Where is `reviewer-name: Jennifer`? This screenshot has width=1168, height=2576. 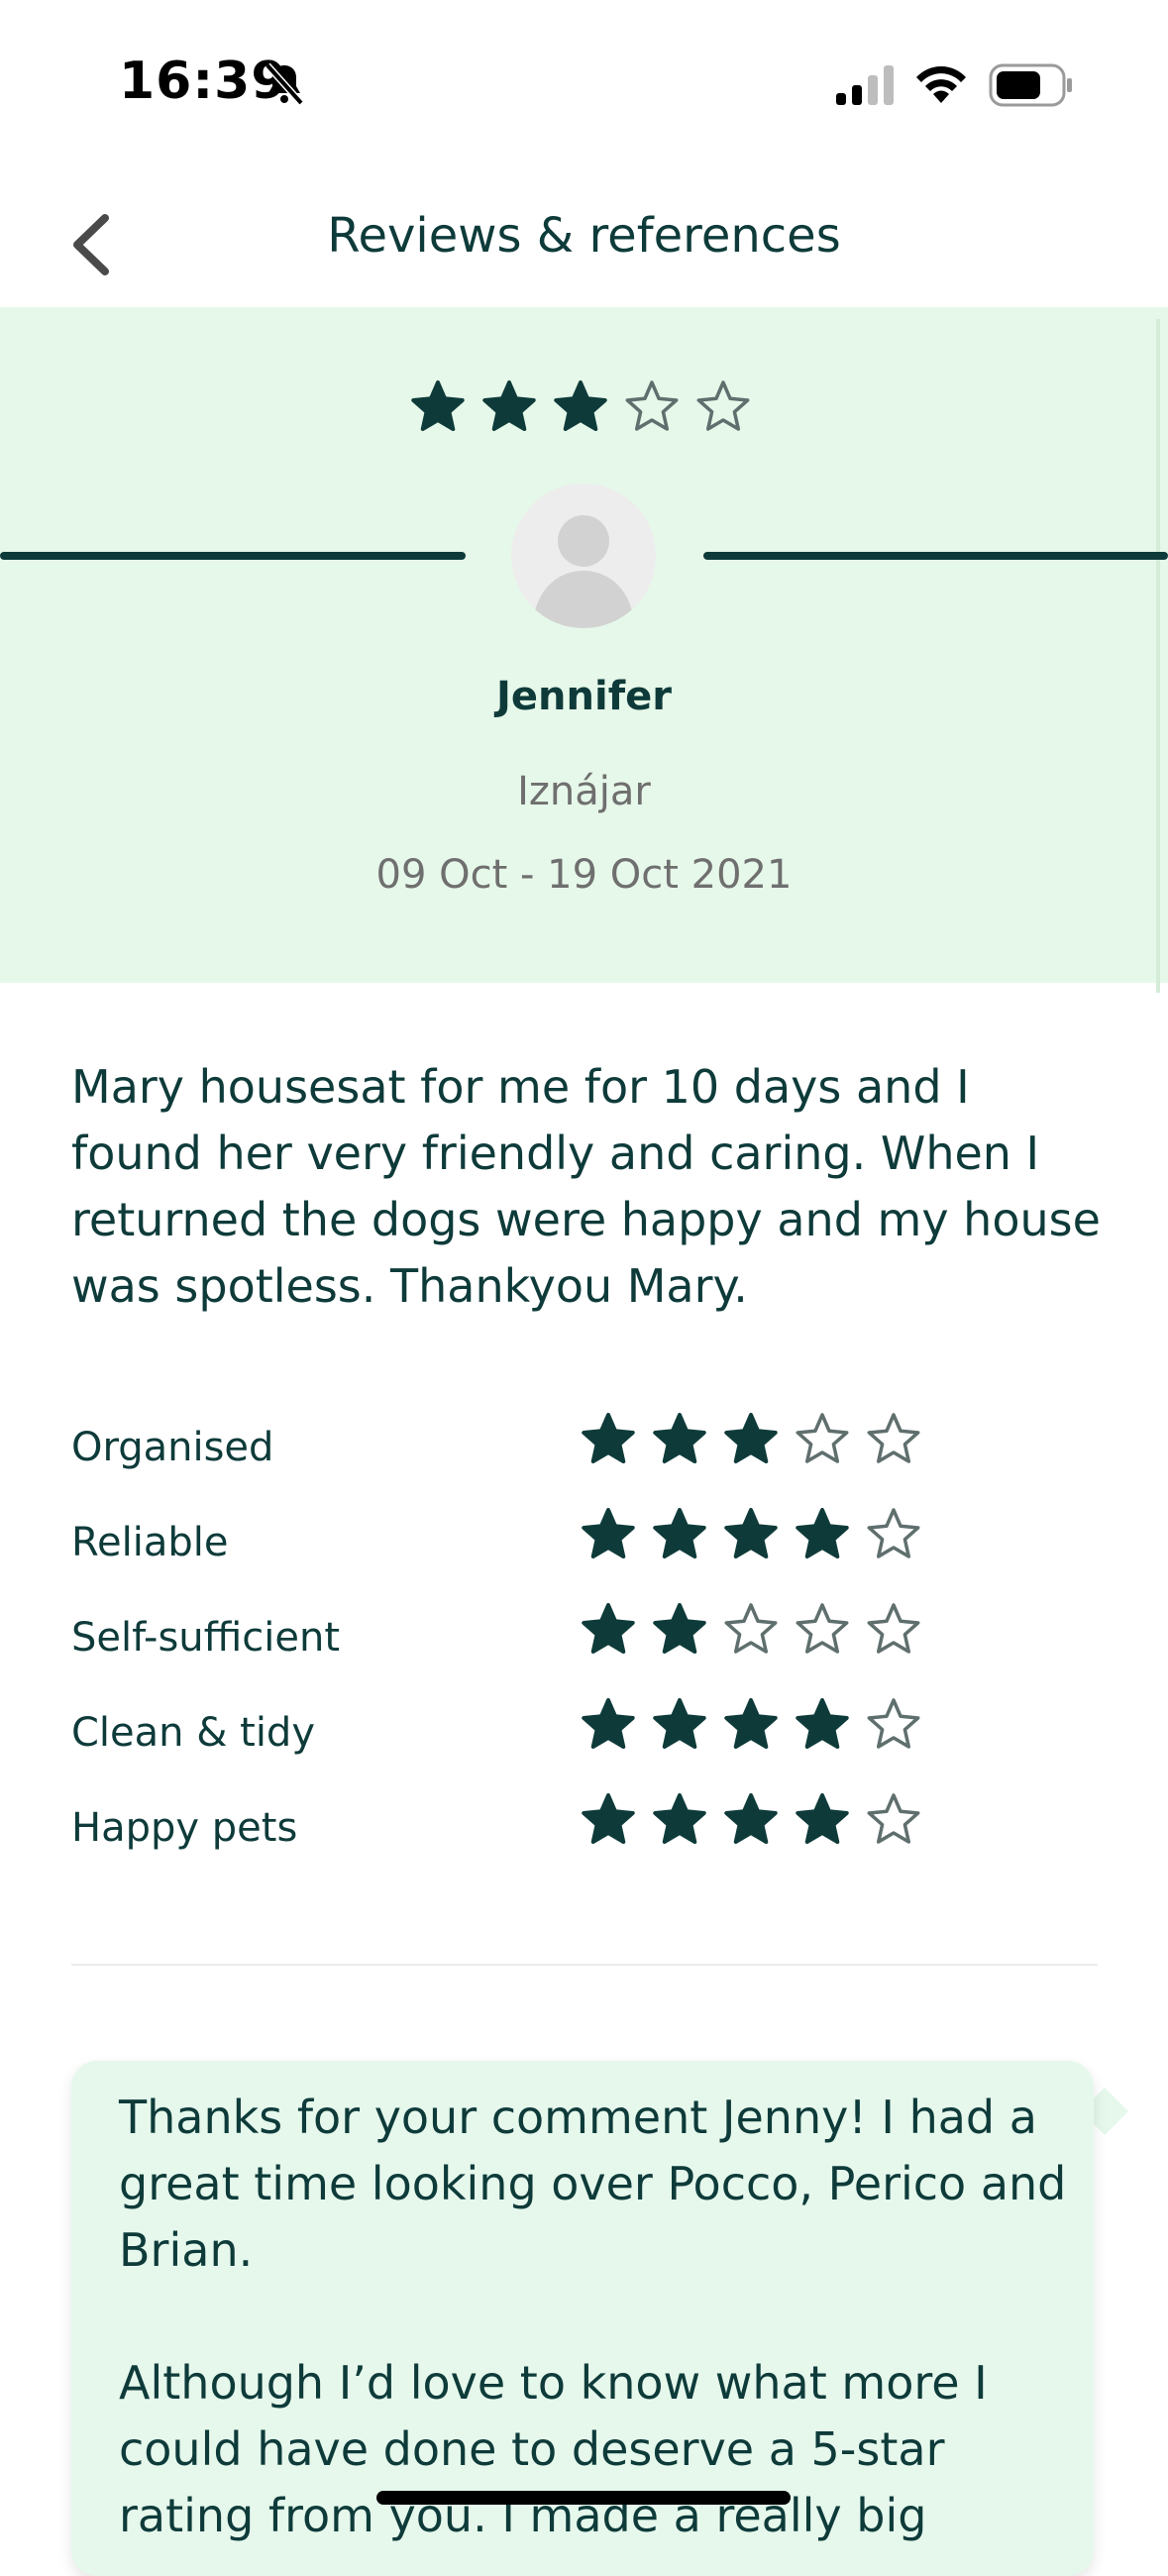
reviewer-name: Jennifer is located at coordinates (584, 696).